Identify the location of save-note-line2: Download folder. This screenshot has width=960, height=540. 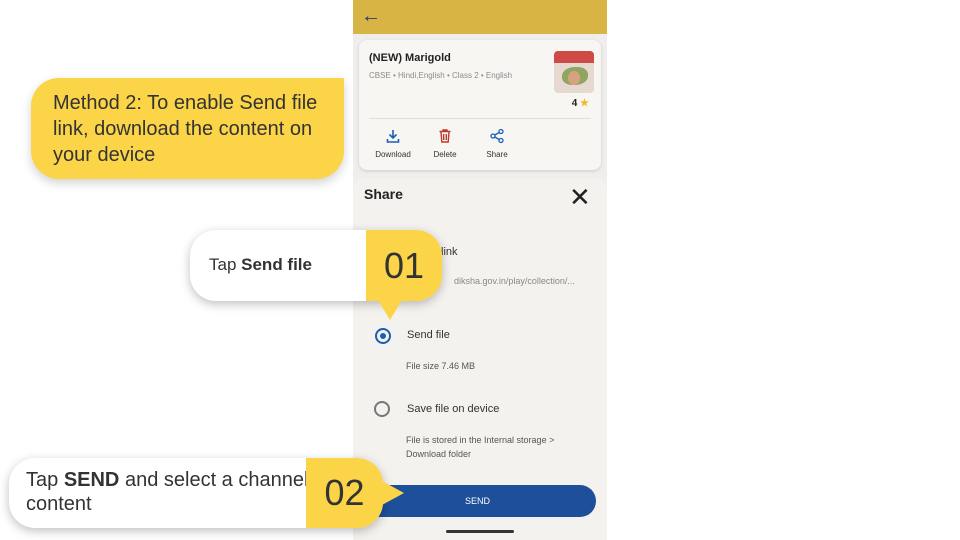
(439, 454).